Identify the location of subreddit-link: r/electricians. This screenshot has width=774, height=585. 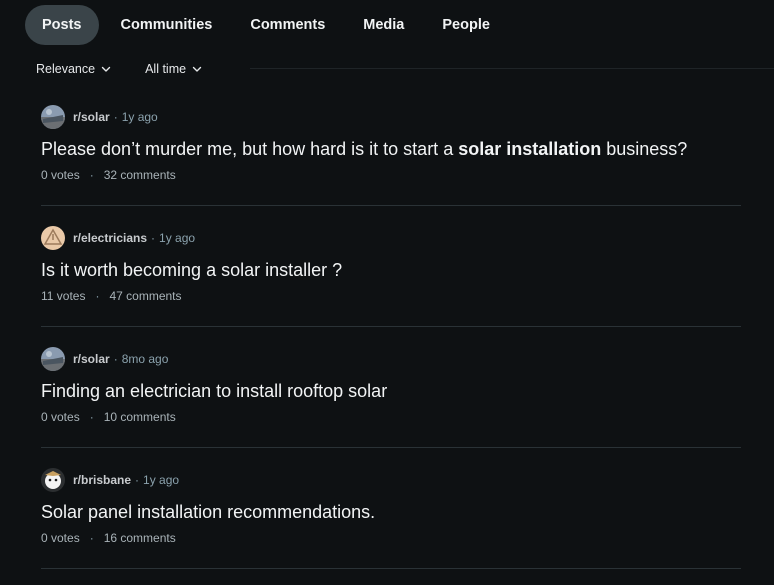
(110, 238).